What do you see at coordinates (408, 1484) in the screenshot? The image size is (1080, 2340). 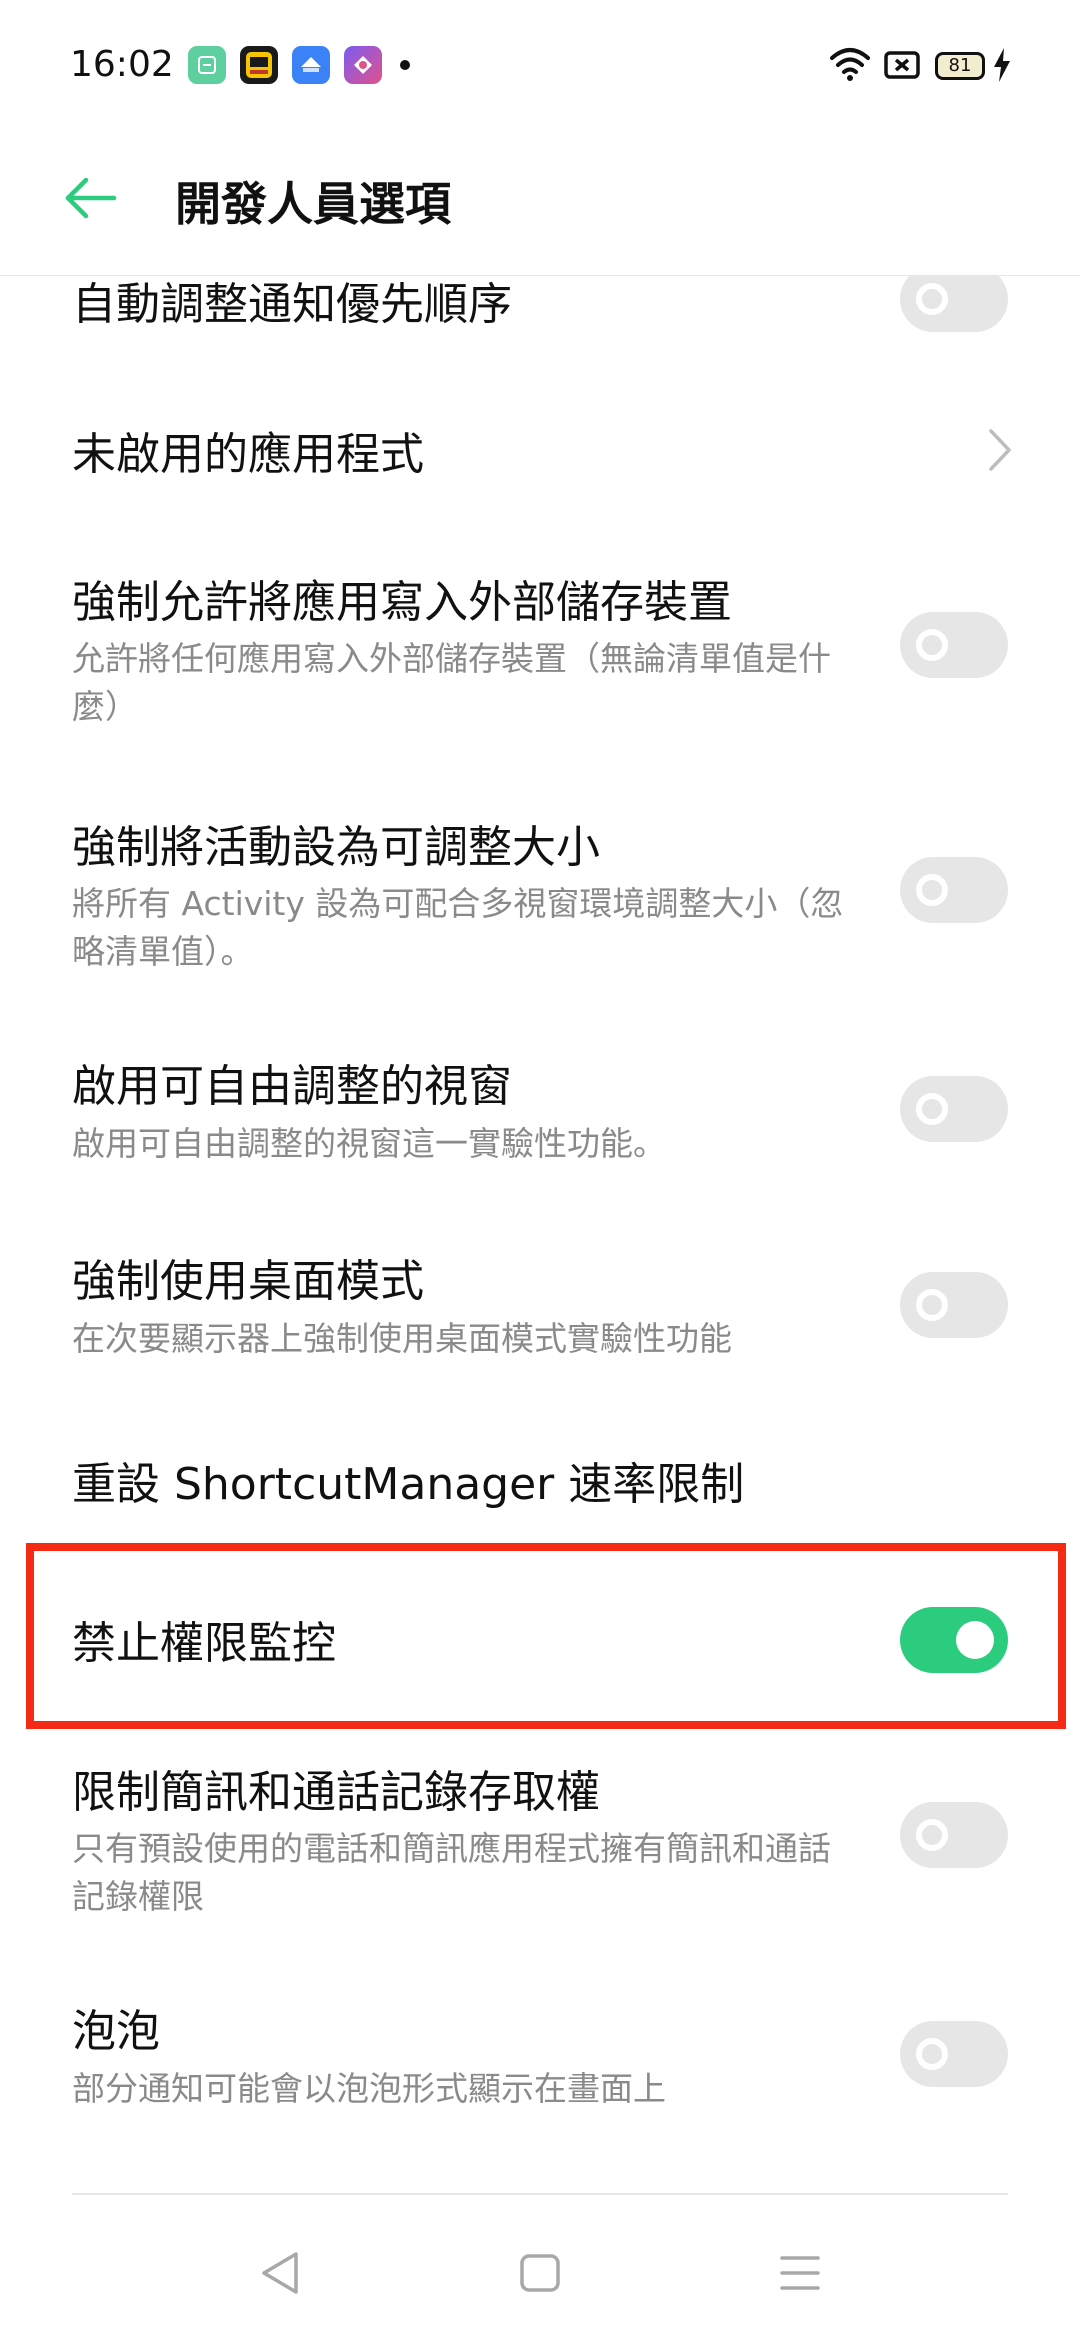 I see `item-title: 重設 ShortcutManager 速率限制` at bounding box center [408, 1484].